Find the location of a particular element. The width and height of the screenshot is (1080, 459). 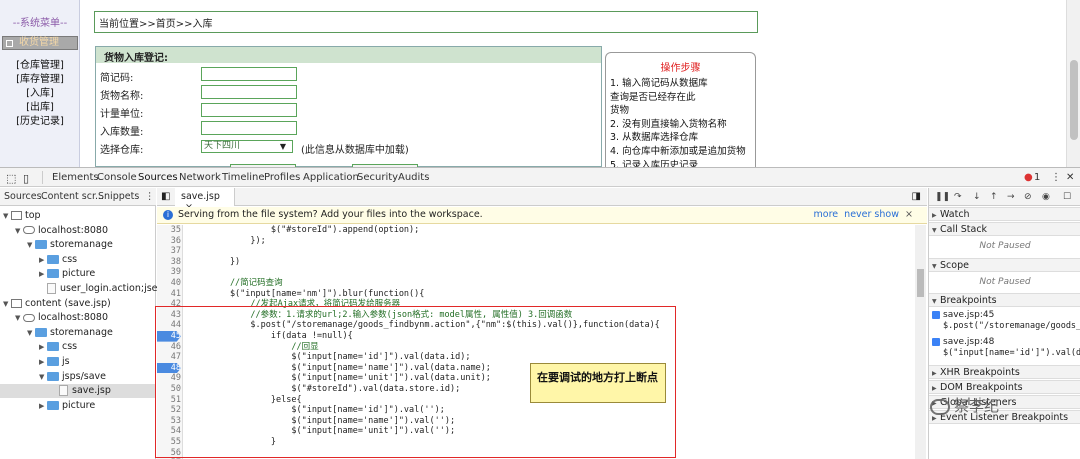

editor-scroll-thumb is located at coordinates (920, 283).